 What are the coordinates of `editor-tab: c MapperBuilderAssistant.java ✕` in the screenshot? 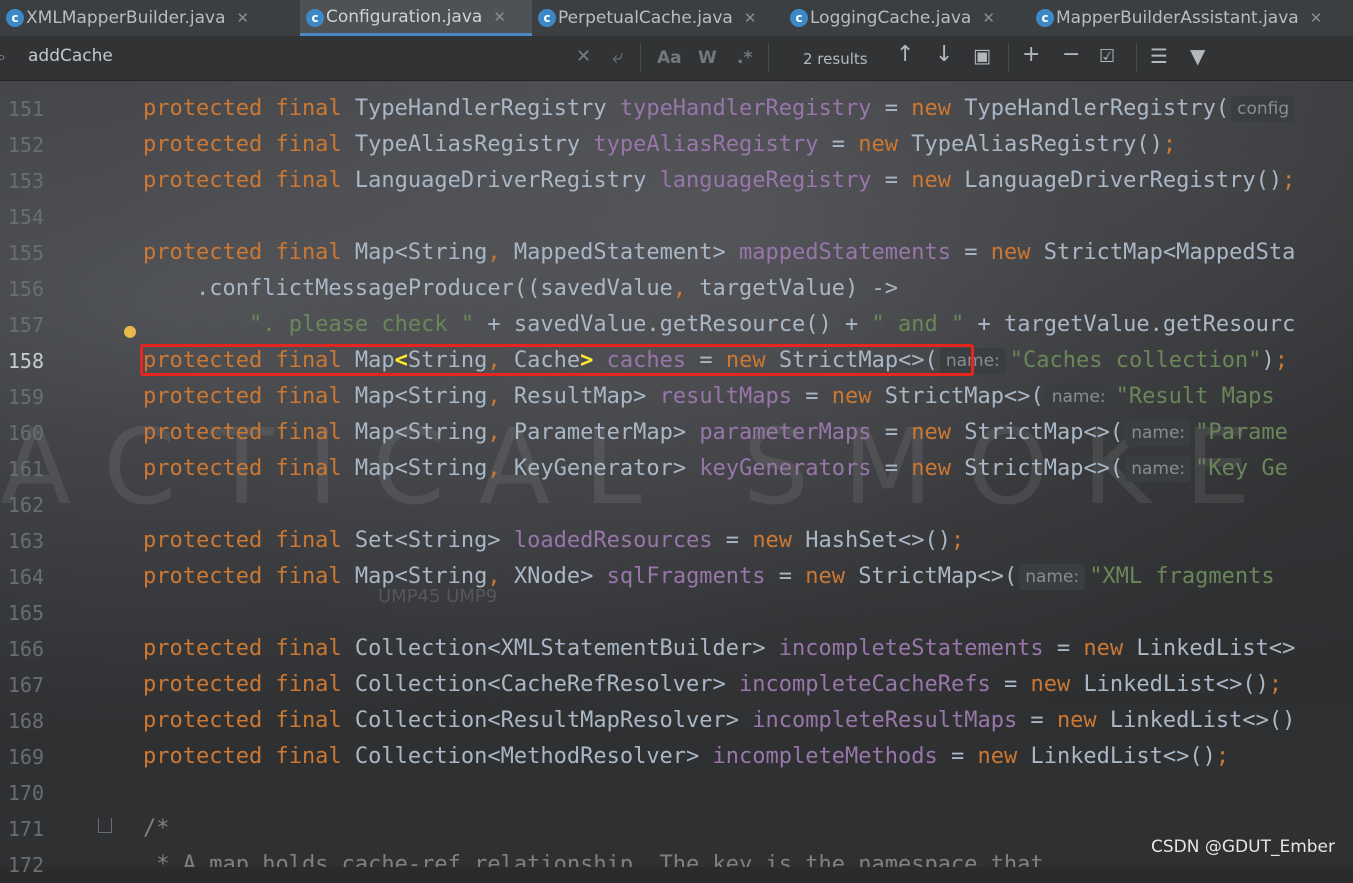 It's located at (1185, 18).